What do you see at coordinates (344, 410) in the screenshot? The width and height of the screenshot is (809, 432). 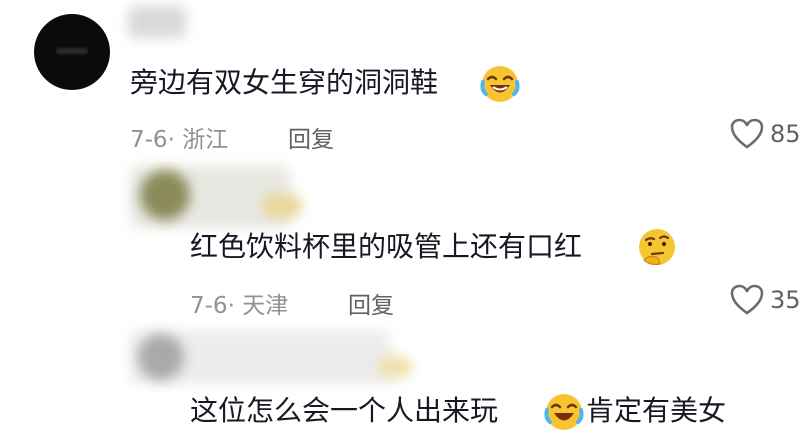 I see `comment-text: 这位怎么会一个人出来玩` at bounding box center [344, 410].